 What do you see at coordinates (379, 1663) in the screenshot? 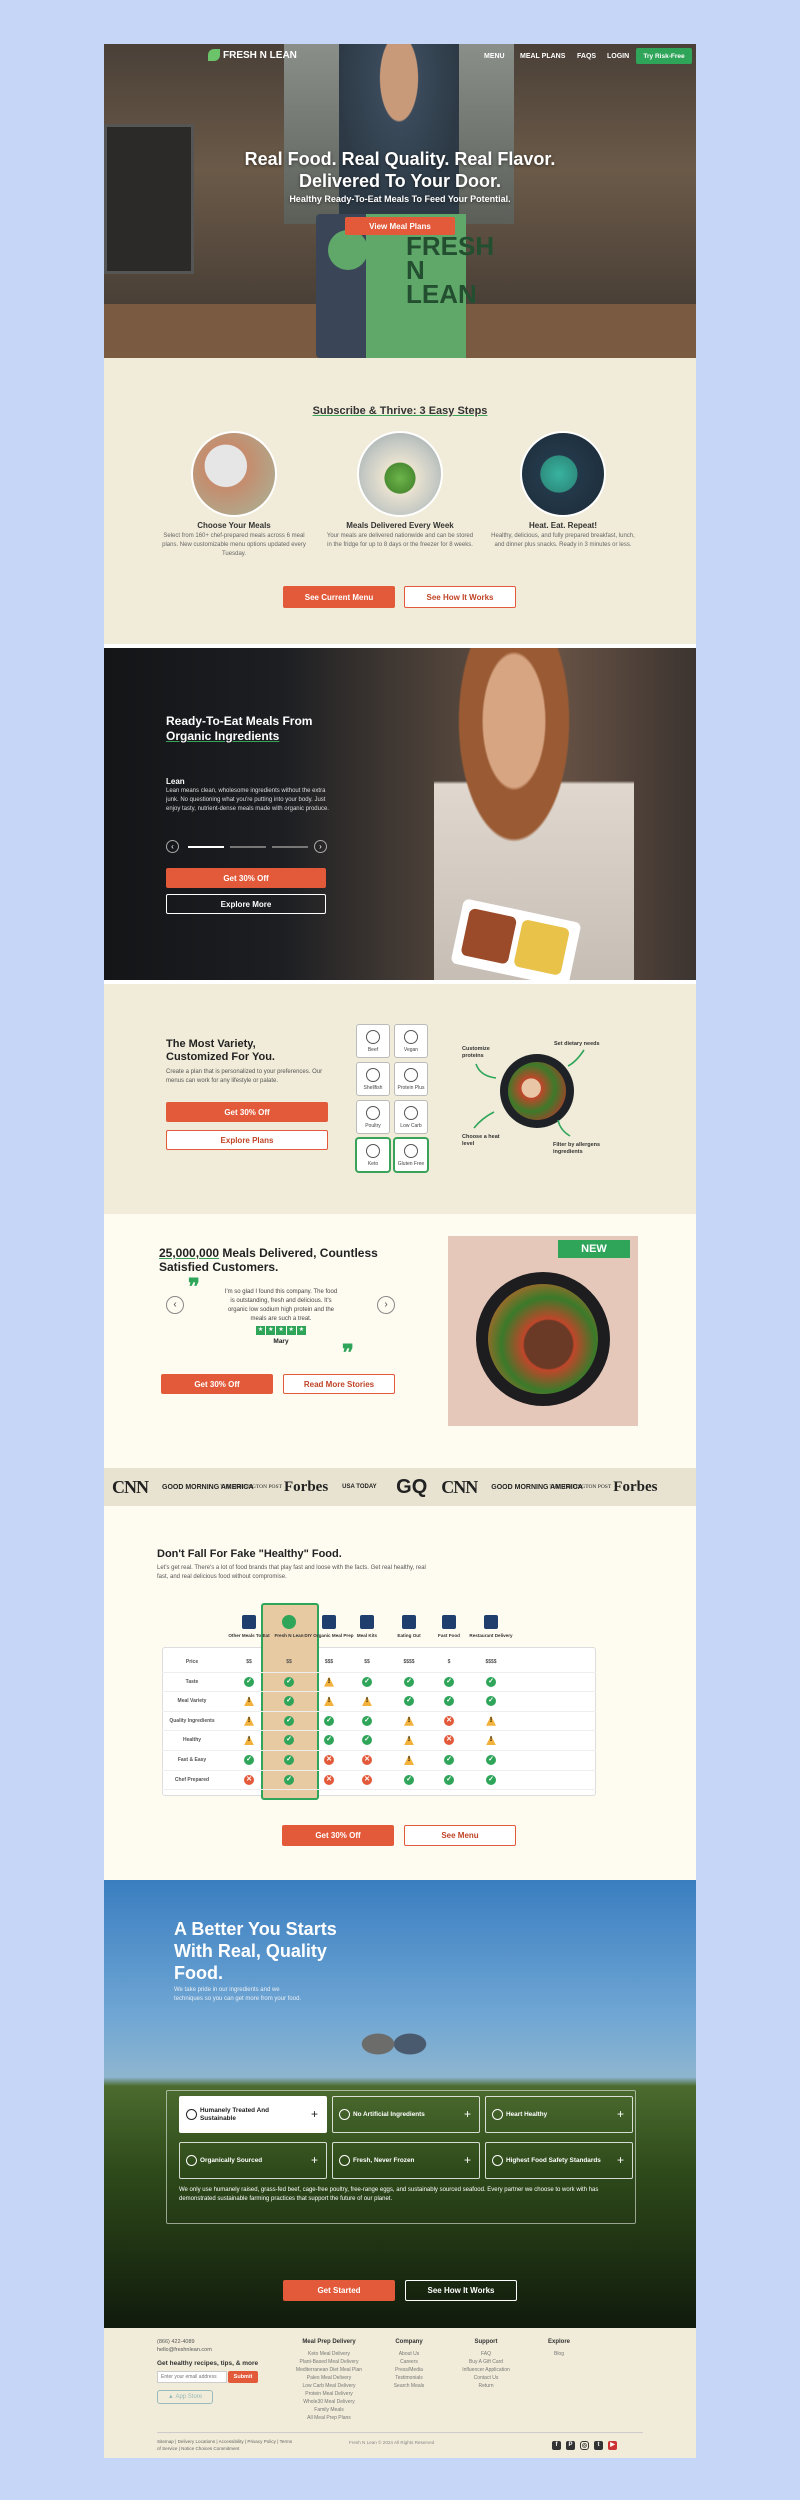
I see `table-row: Price $$ $$ $$$ $$ $$$$ $ $$$$` at bounding box center [379, 1663].